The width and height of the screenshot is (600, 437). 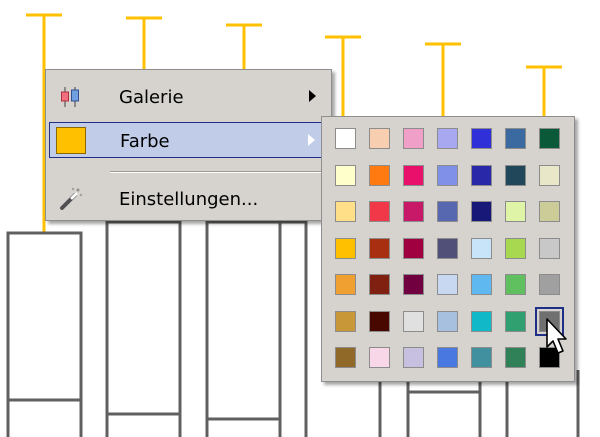 I want to click on menu-item-label: Farbe, so click(x=145, y=141).